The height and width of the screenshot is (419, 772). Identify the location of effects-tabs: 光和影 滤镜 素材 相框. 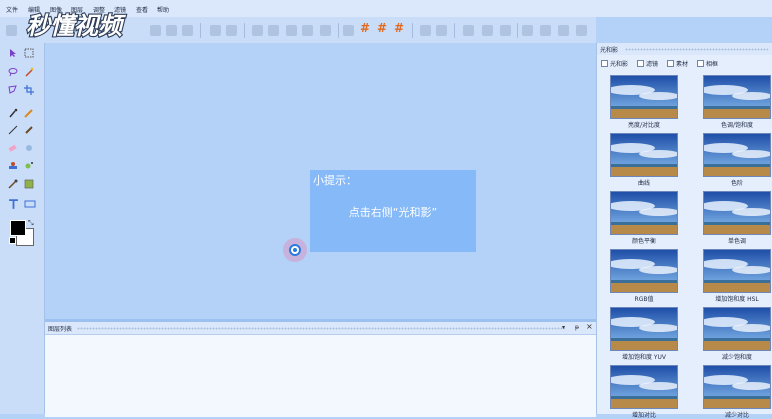
(684, 63).